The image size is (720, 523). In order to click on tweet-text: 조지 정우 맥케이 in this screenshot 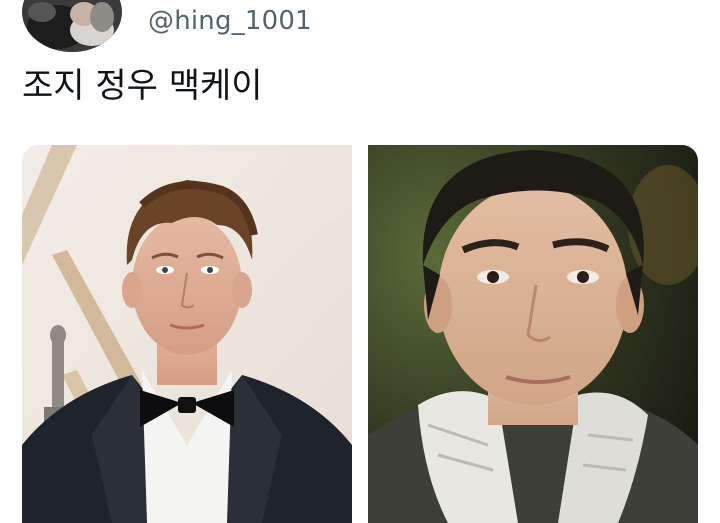, I will do `click(142, 86)`.